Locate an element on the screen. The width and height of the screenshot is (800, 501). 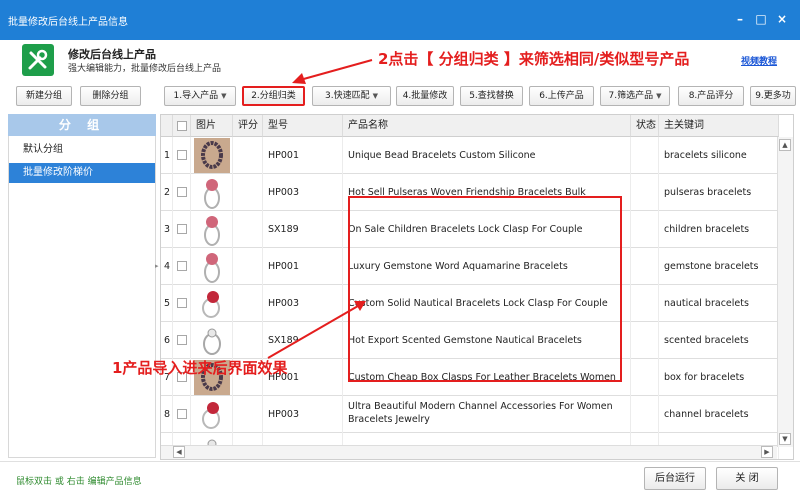
minimize-button: – is located at coordinates (740, 19).